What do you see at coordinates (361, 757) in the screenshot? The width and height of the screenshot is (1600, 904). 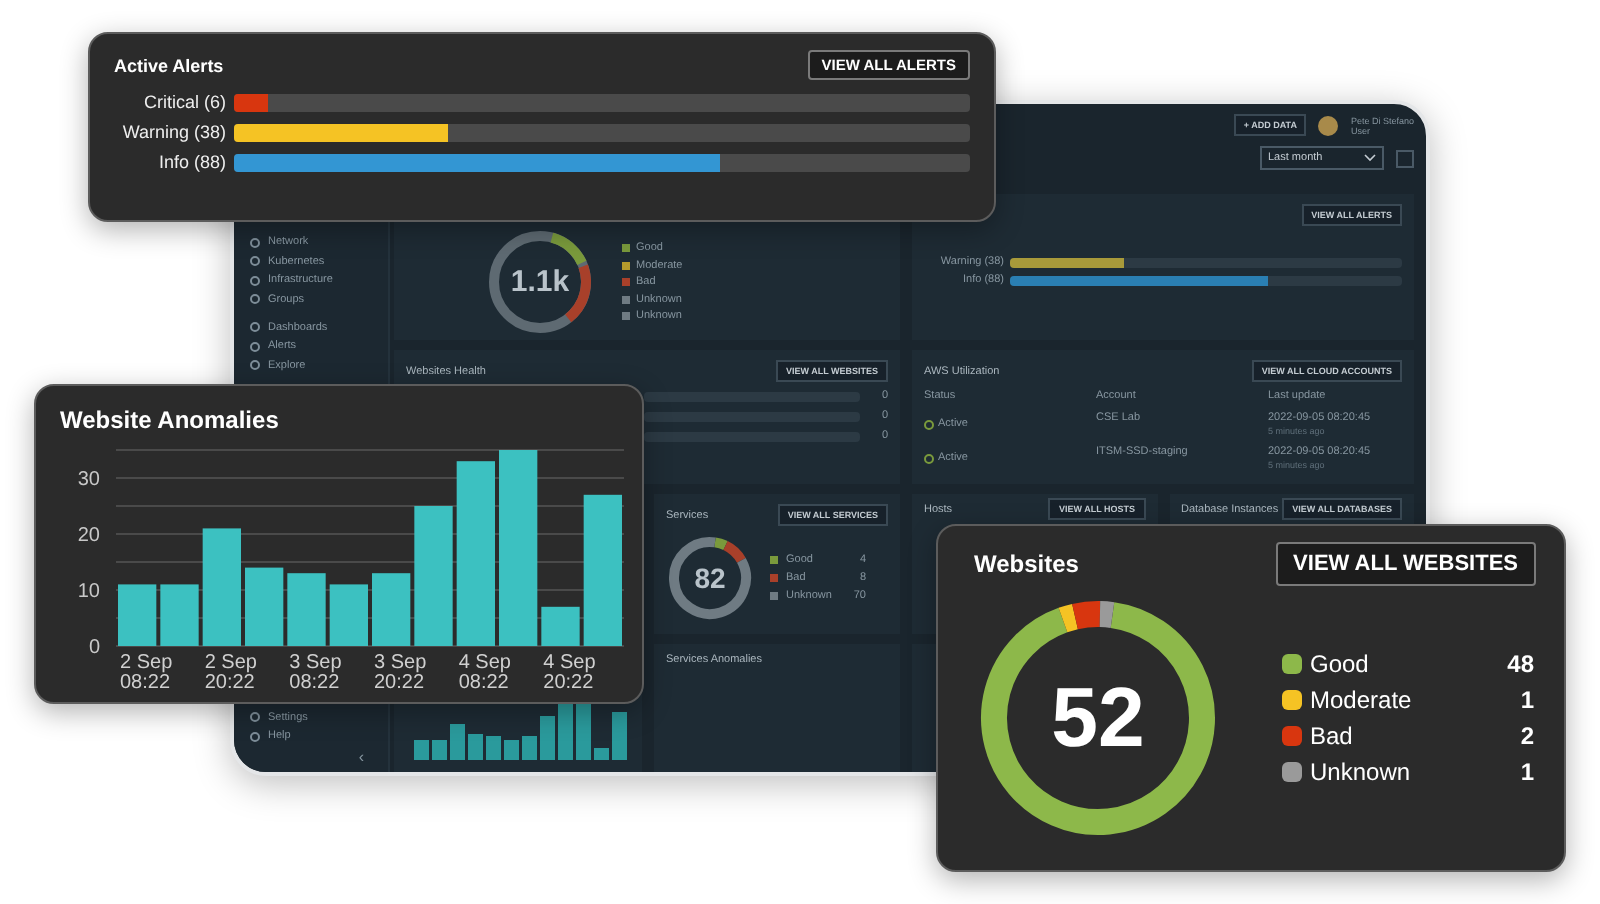 I see `collapse-button: ‹` at bounding box center [361, 757].